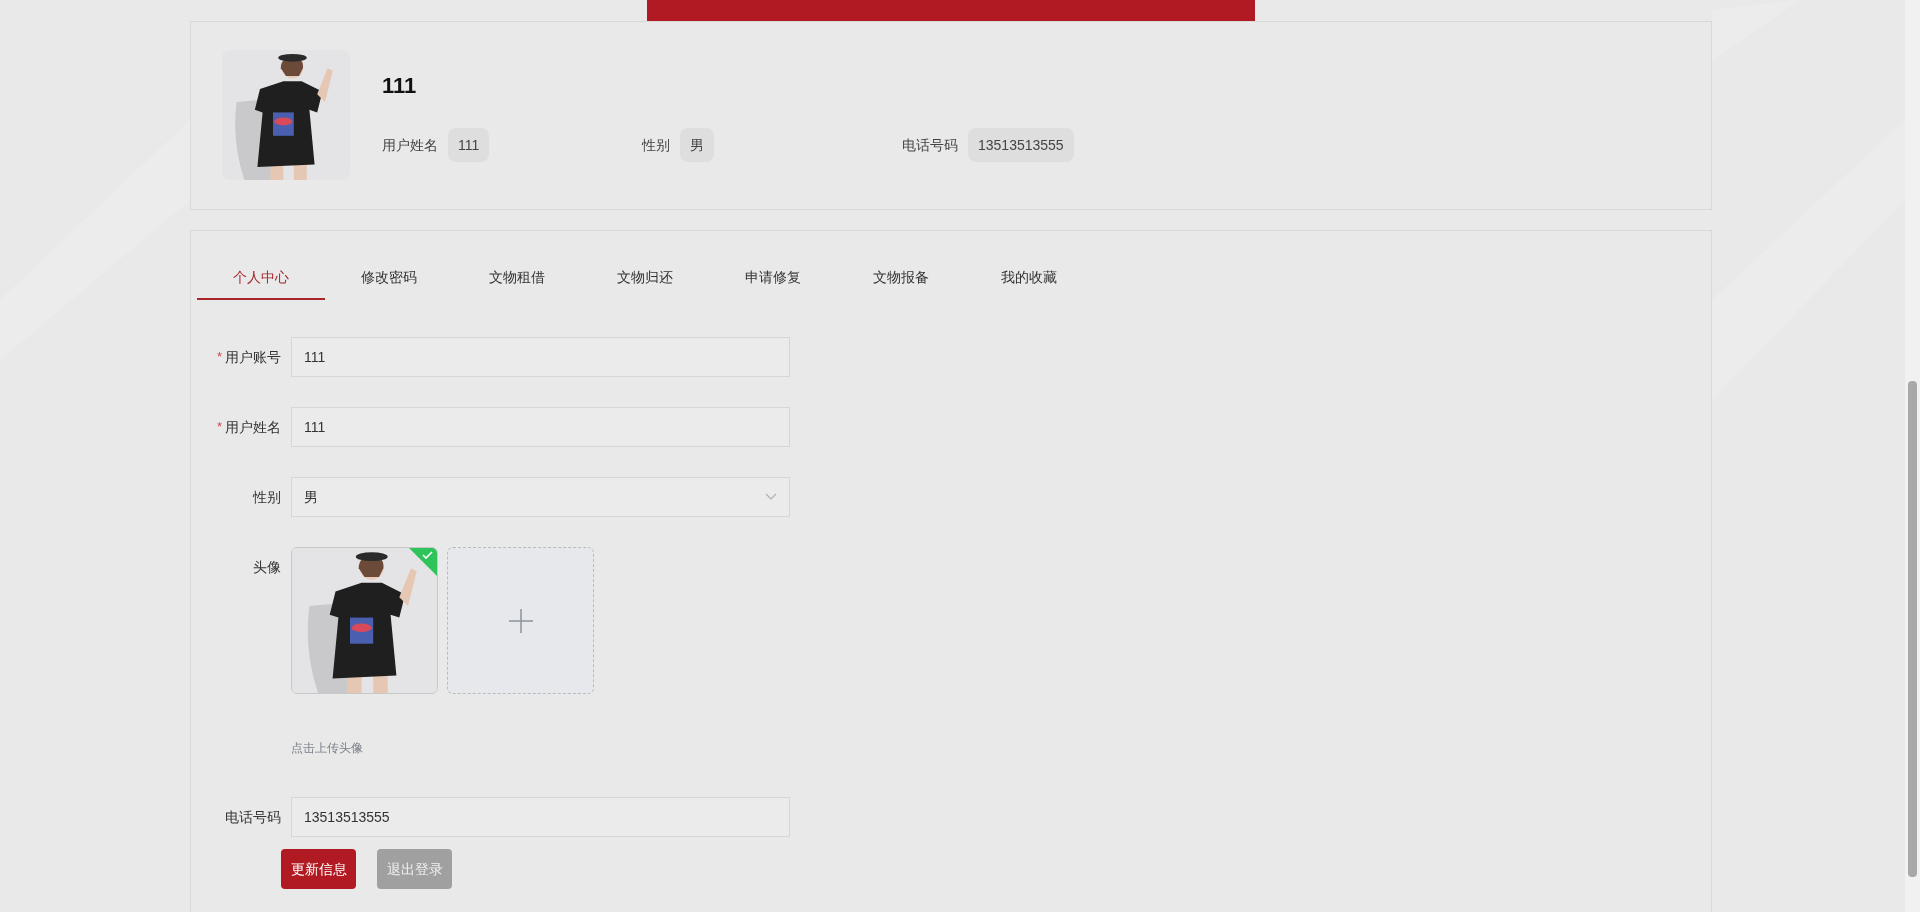 This screenshot has width=1920, height=912. Describe the element at coordinates (267, 497) in the screenshot. I see `field-label: 性别` at that location.